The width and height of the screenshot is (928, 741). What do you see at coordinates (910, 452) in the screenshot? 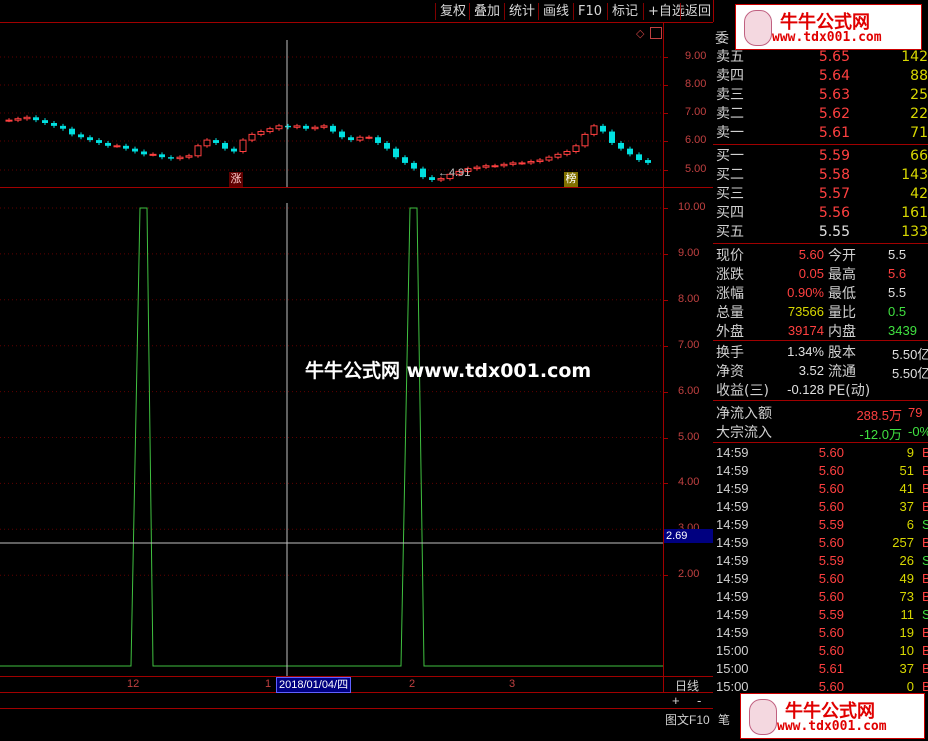
I see `tick-volume: 9` at bounding box center [910, 452].